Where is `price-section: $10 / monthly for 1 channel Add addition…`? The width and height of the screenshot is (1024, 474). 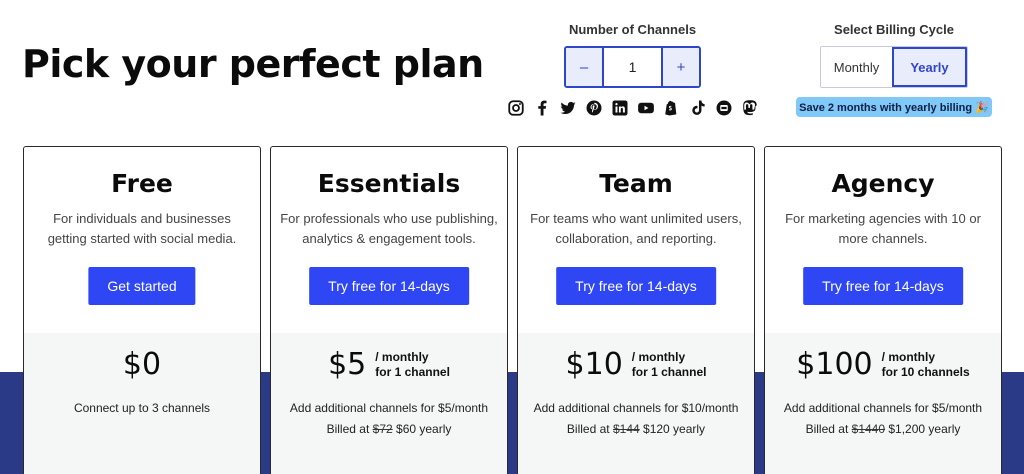
price-section: $10 / monthly for 1 channel Add addition… is located at coordinates (636, 403).